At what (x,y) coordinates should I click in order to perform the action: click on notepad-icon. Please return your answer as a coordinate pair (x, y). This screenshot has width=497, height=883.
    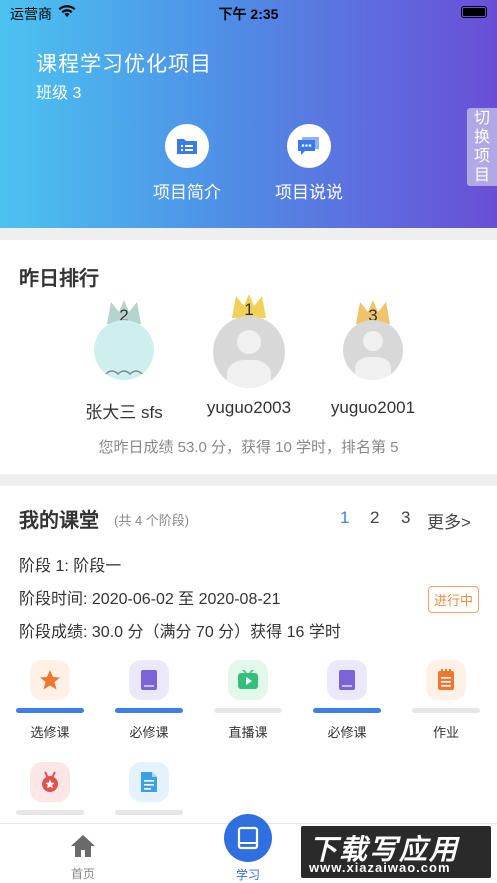
    Looking at the image, I should click on (446, 679).